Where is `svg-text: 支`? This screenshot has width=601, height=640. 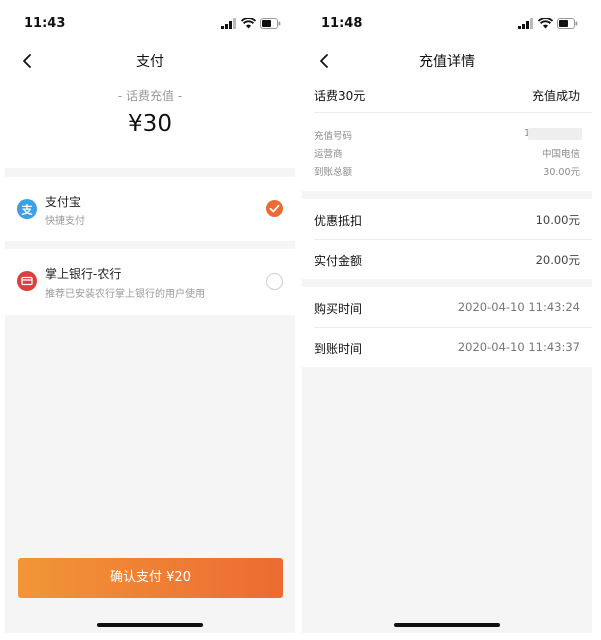 svg-text: 支 is located at coordinates (27, 210).